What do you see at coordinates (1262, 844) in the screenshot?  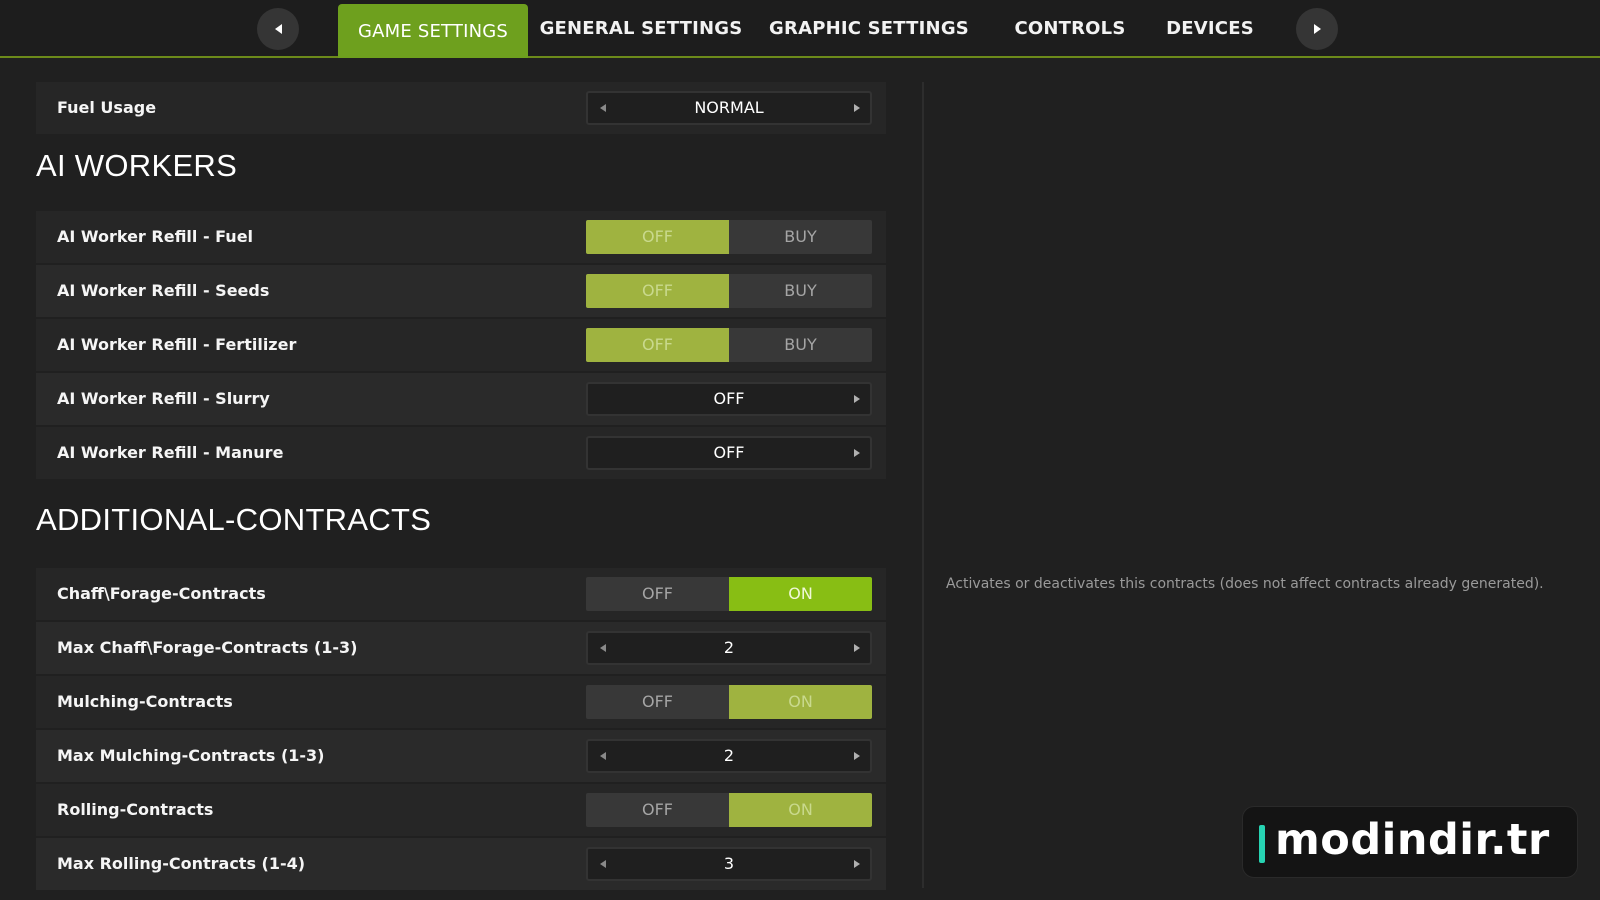 I see `watermark-bar` at bounding box center [1262, 844].